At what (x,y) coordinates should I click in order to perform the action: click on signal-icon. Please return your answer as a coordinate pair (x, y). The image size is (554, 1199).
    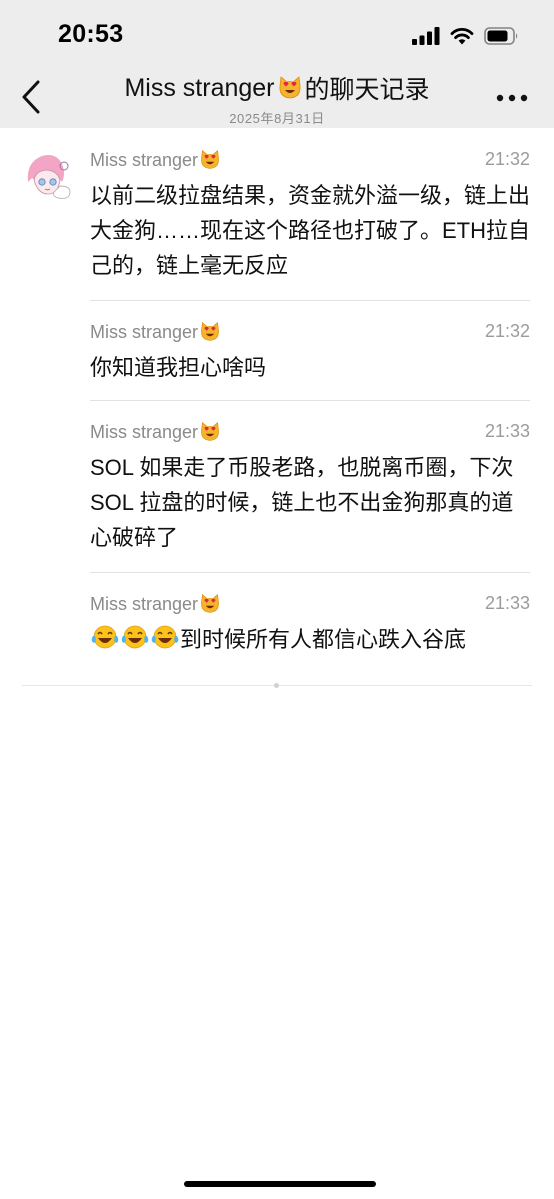
    Looking at the image, I should click on (426, 36).